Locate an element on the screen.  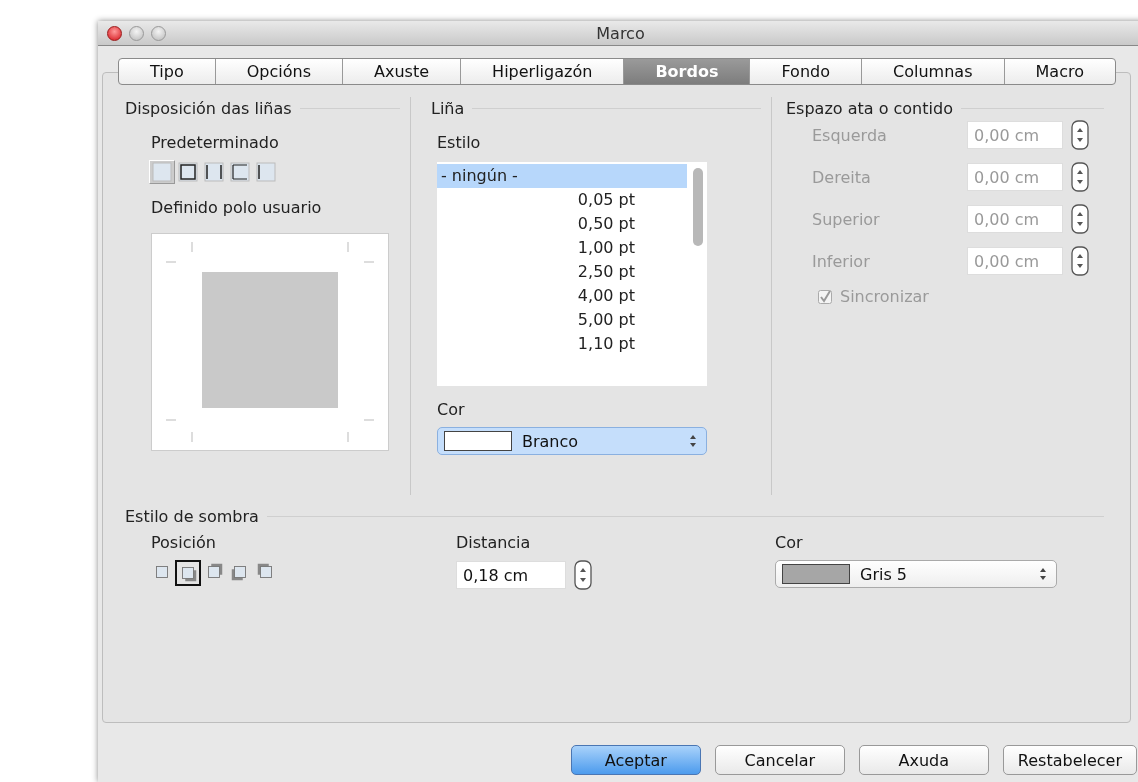
section-title: Espazo ata o contido is located at coordinates (869, 108).